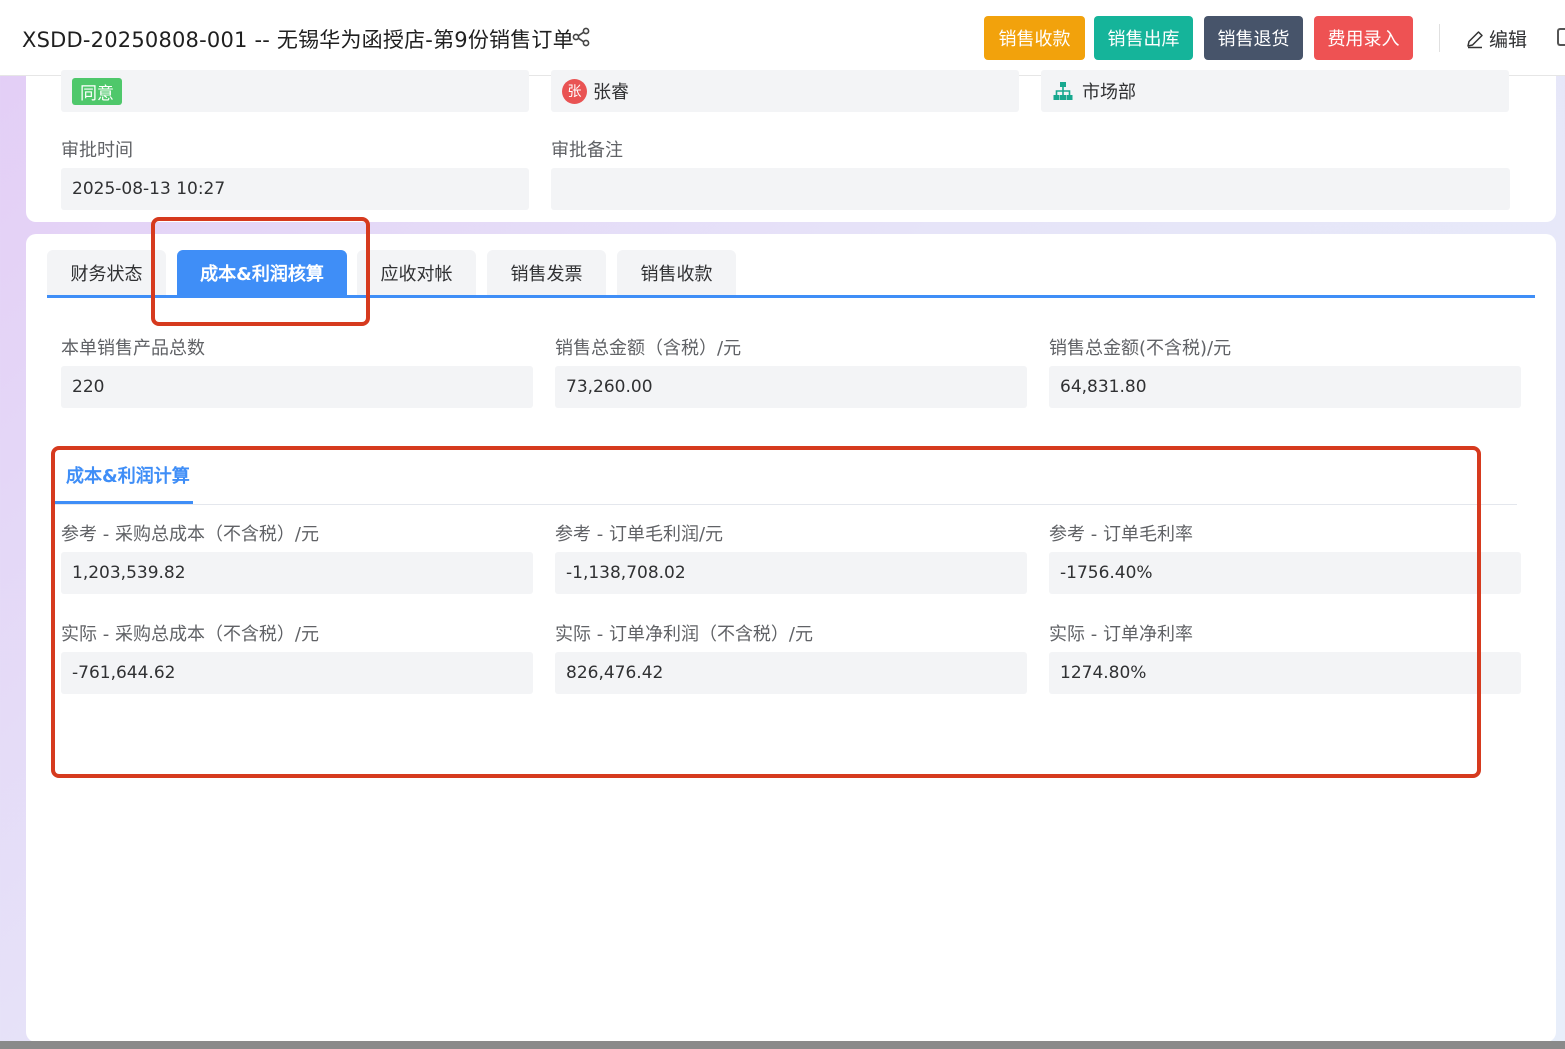  I want to click on sales-return-button: 销售退货, so click(1253, 38).